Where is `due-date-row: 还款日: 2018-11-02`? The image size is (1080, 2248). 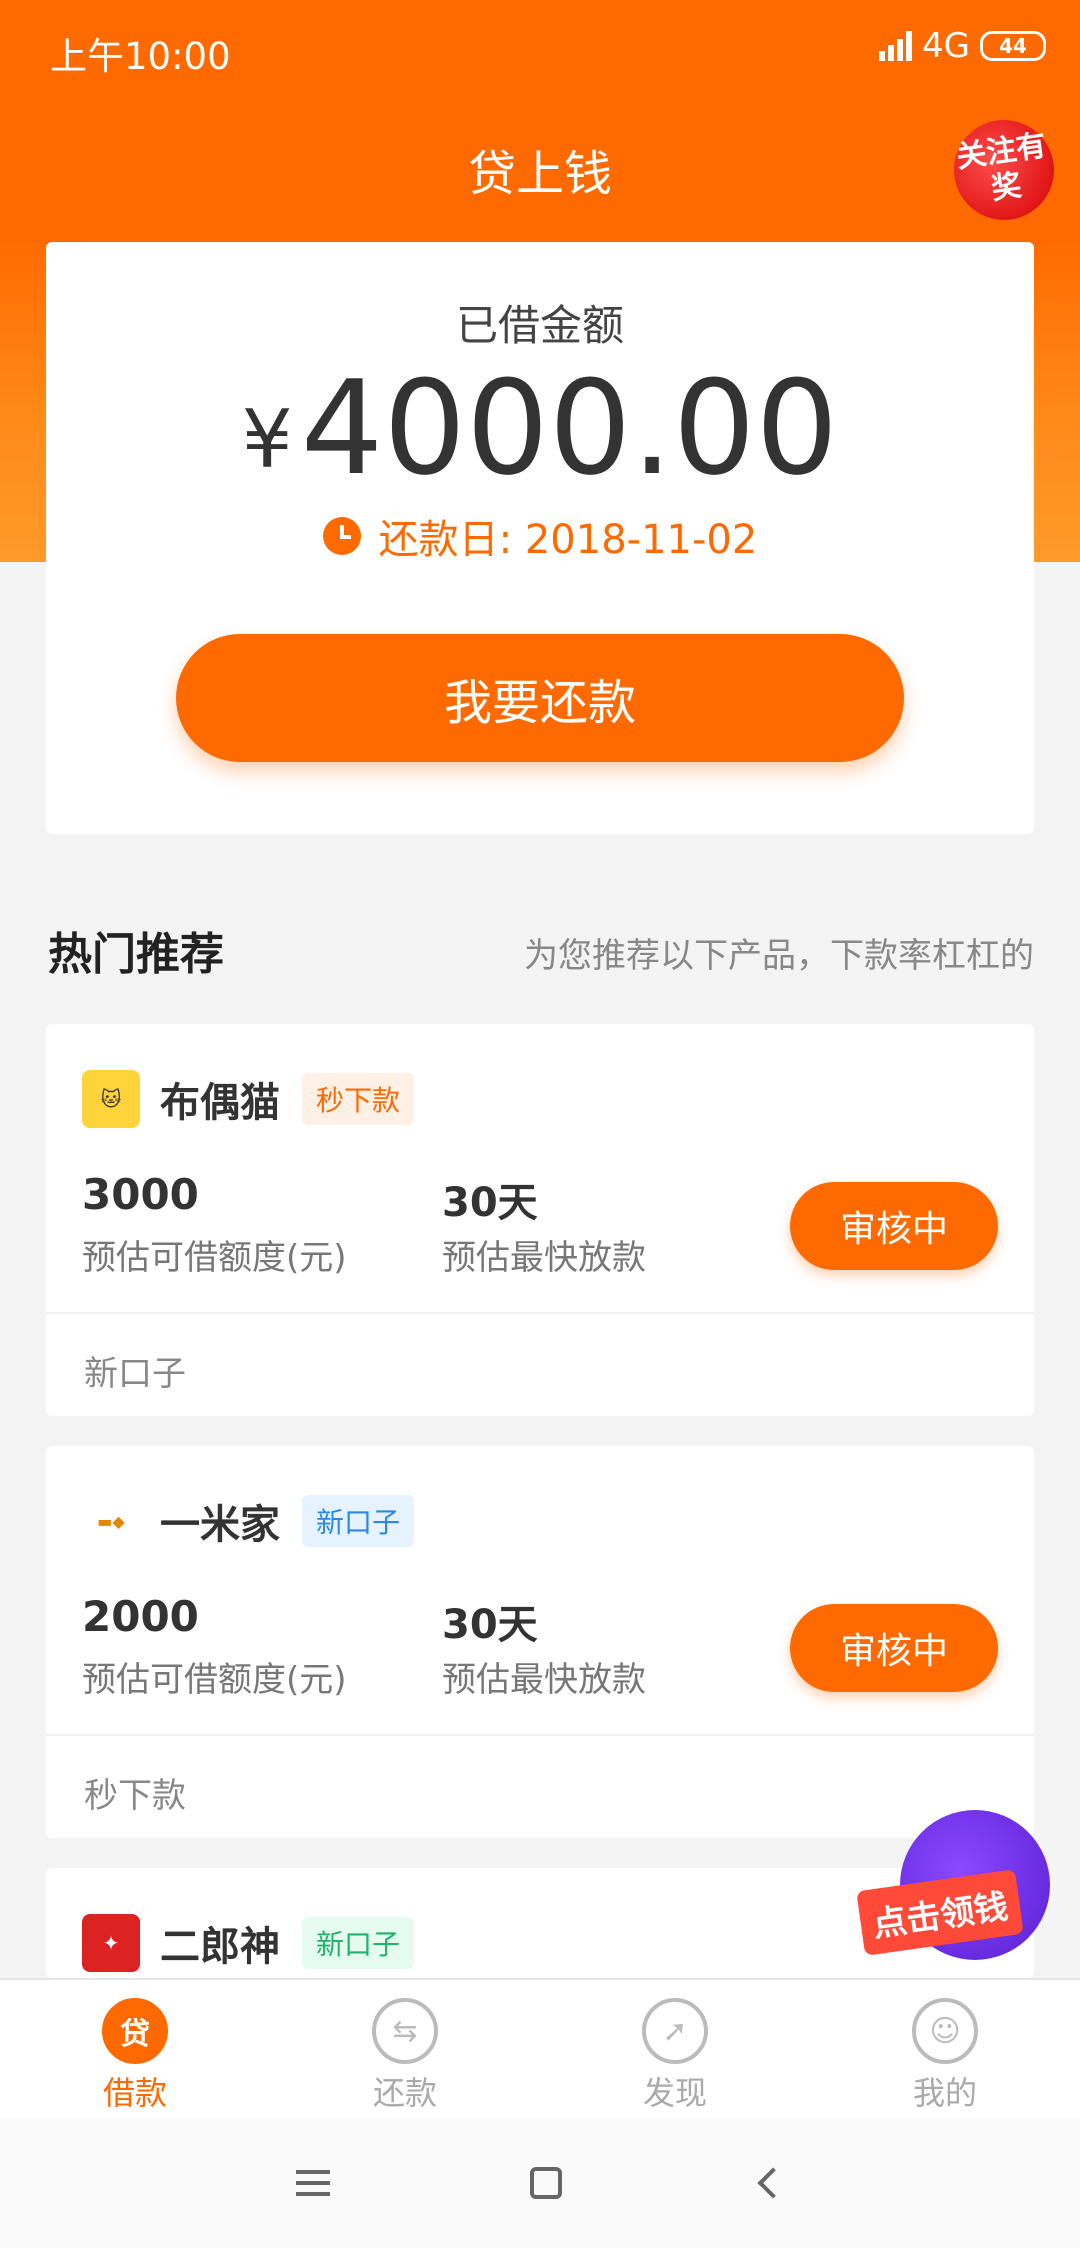
due-date-row: 还款日: 2018-11-02 is located at coordinates (540, 536).